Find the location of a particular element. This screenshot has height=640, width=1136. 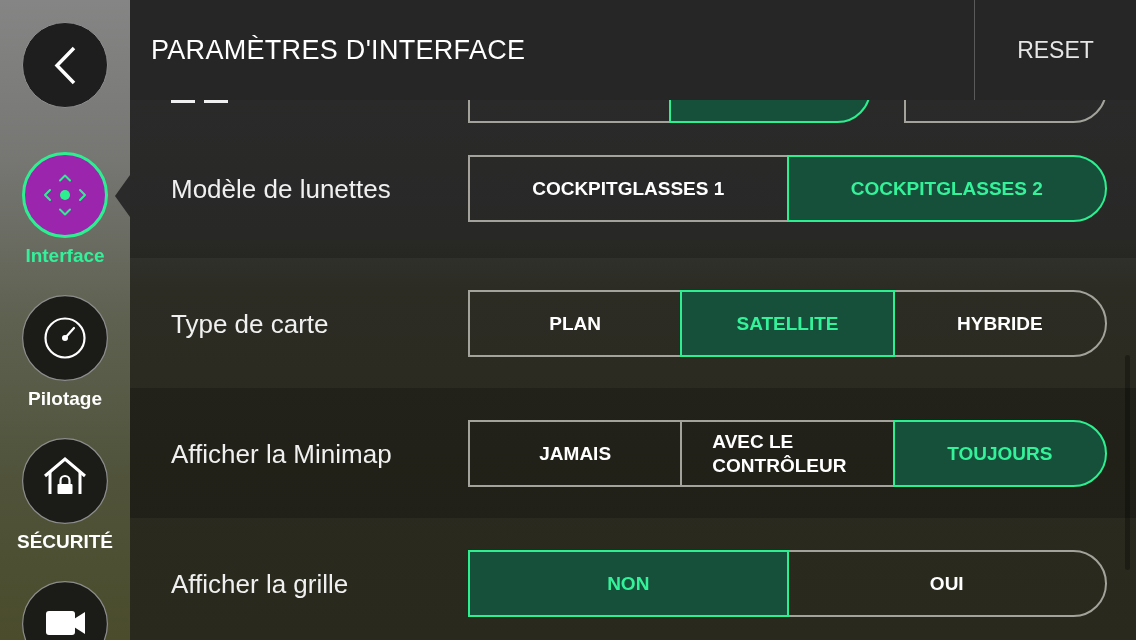

setting-label: Afficher la grille is located at coordinates (260, 583).